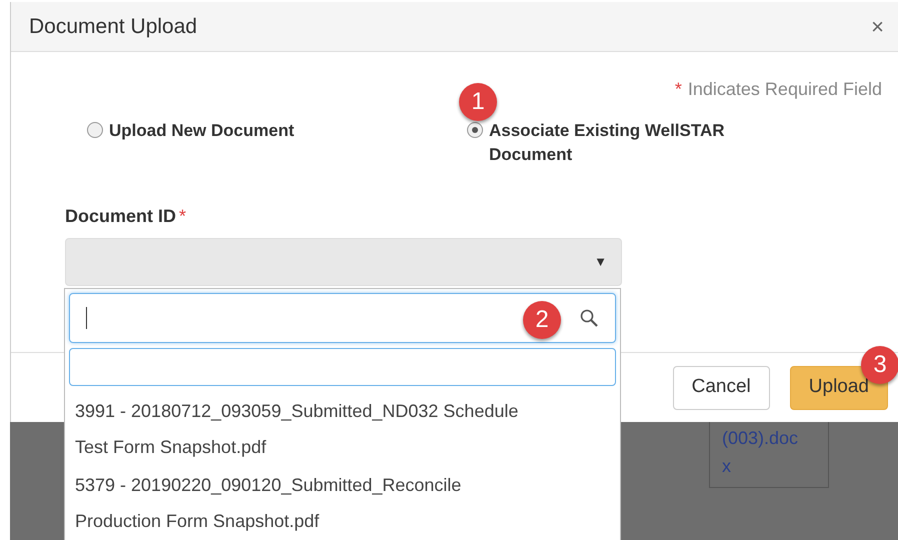  What do you see at coordinates (785, 89) in the screenshot?
I see `required-note: Indicates Required Field` at bounding box center [785, 89].